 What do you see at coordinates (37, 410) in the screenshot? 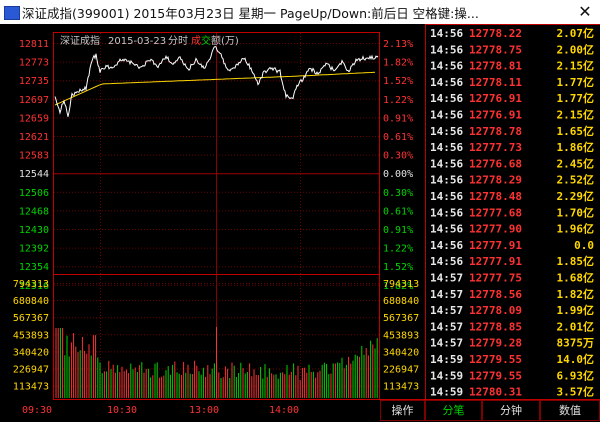
I see `time-tick-label: 09:30` at bounding box center [37, 410].